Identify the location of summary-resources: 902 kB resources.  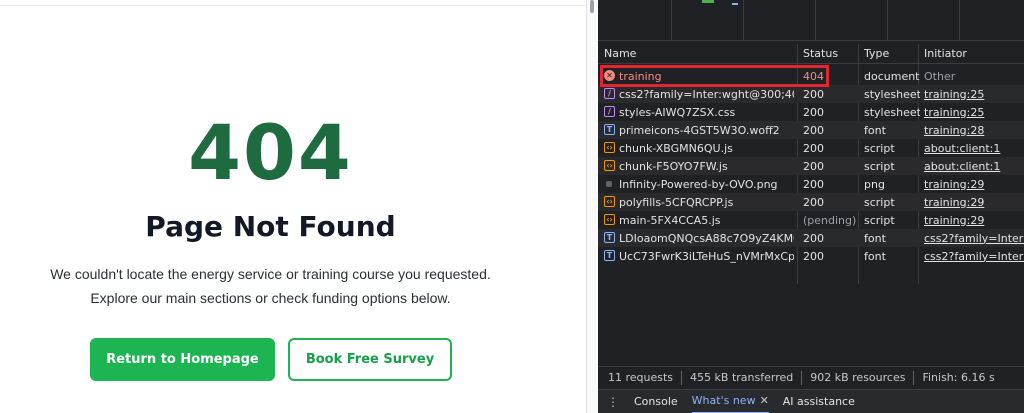
(858, 377).